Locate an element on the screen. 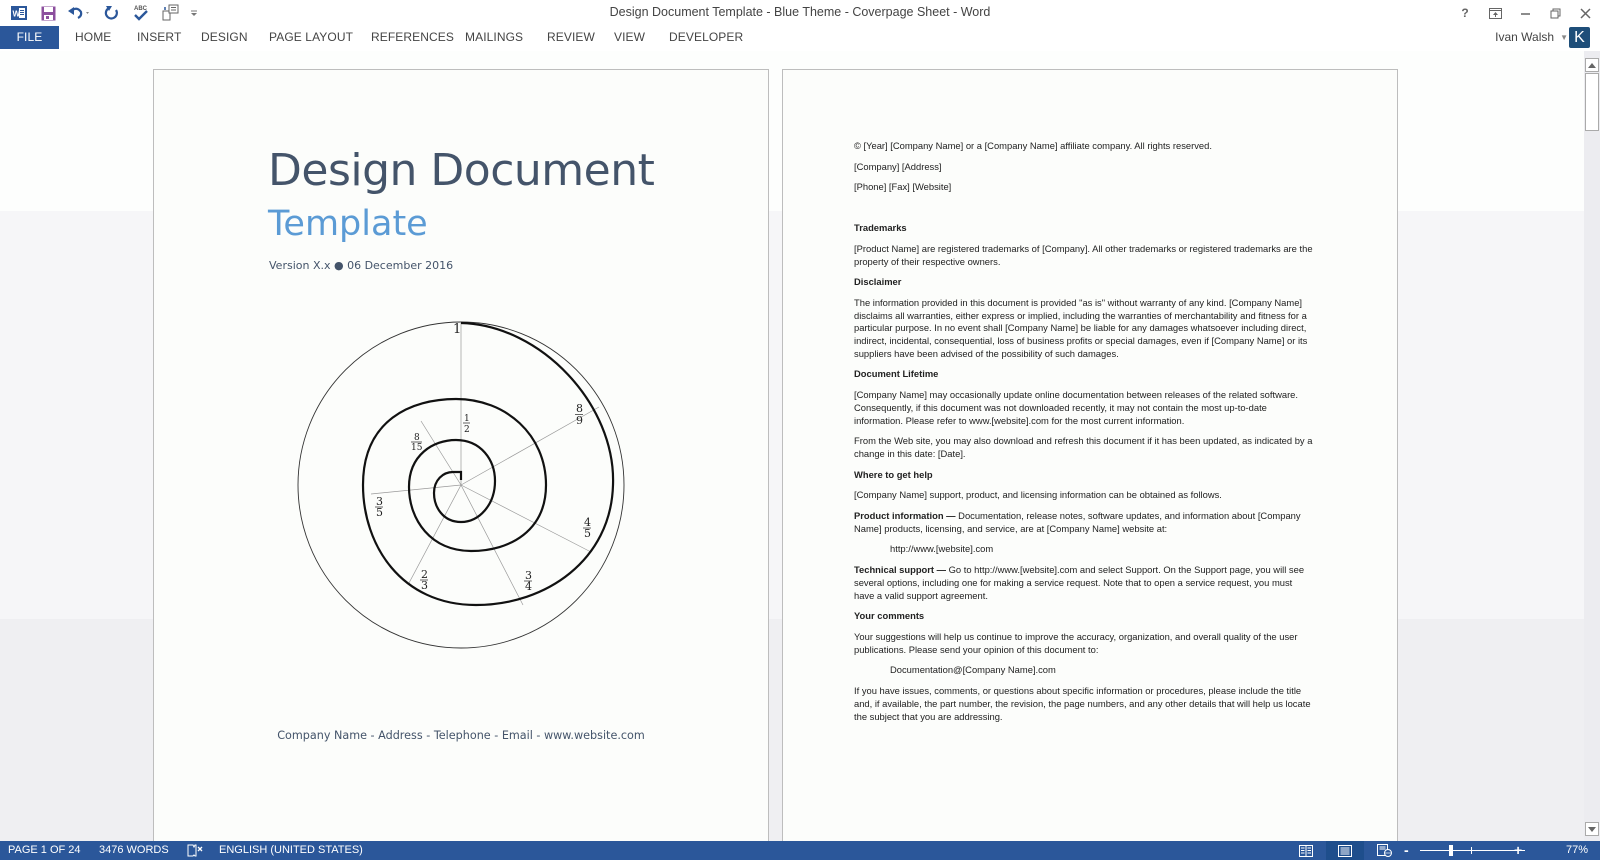 This screenshot has width=1600, height=860. spiral-label-3-4-den: 4 is located at coordinates (528, 586).